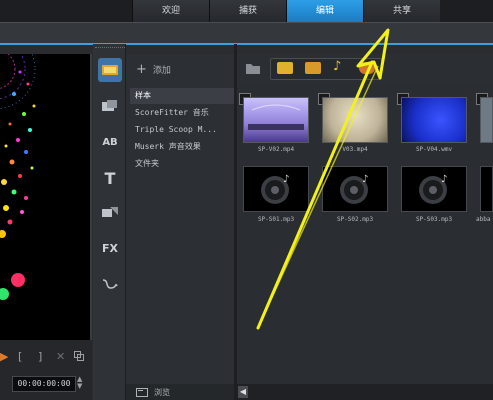  Describe the element at coordinates (324, 11) in the screenshot. I see `tab-edit: 编辑` at that location.